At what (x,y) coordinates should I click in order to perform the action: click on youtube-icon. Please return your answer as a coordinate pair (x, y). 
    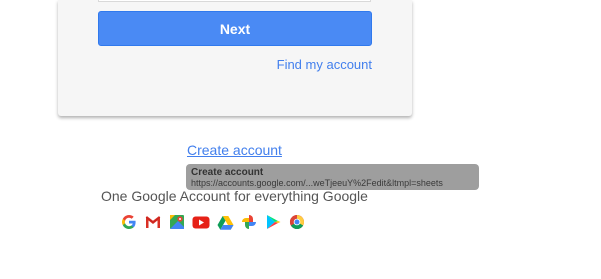
    Looking at the image, I should click on (201, 222).